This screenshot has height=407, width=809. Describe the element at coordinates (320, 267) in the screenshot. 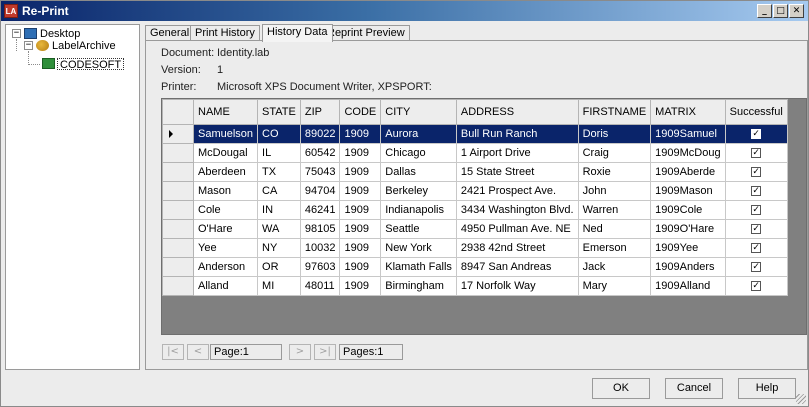

I see `cell-zip: 97603` at that location.